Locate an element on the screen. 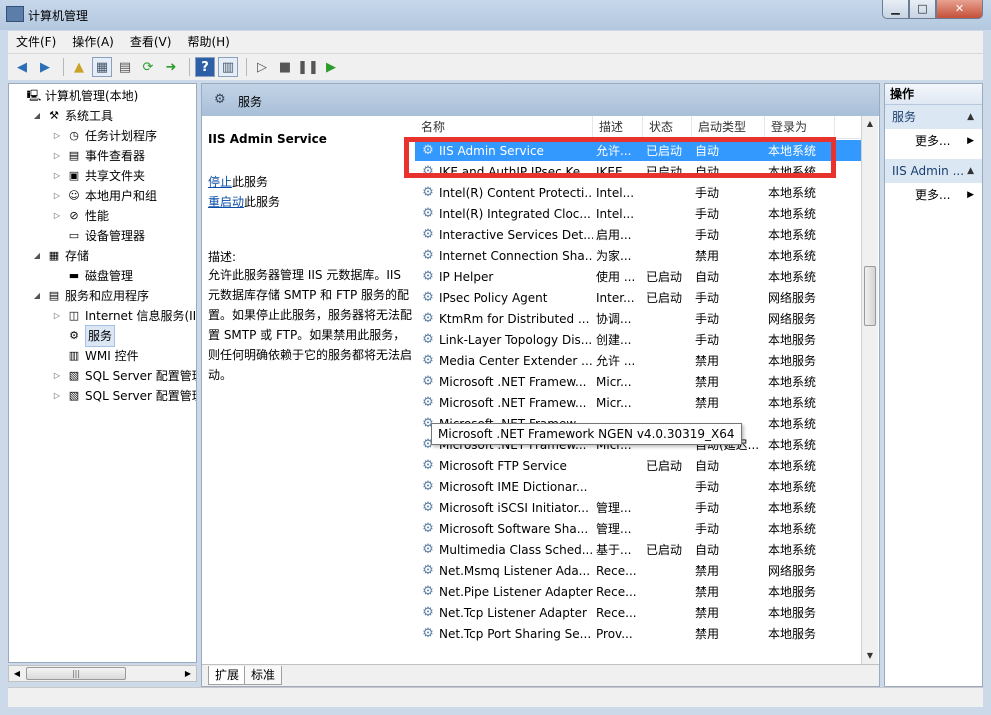 Image resolution: width=991 pixels, height=715 pixels. scroll-thumb: ||| is located at coordinates (76, 673).